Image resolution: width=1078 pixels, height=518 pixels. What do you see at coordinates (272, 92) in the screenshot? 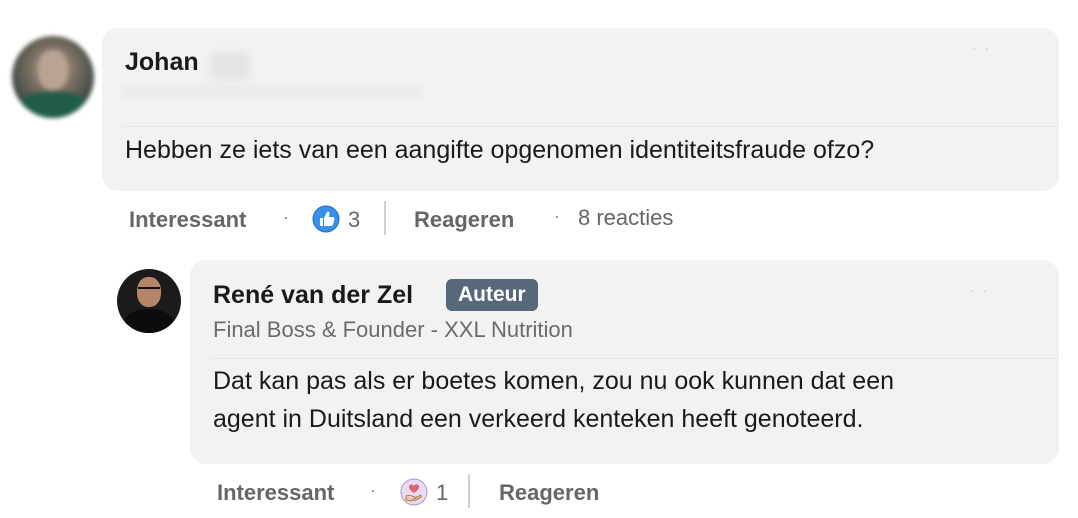
I see `redacted-headline` at bounding box center [272, 92].